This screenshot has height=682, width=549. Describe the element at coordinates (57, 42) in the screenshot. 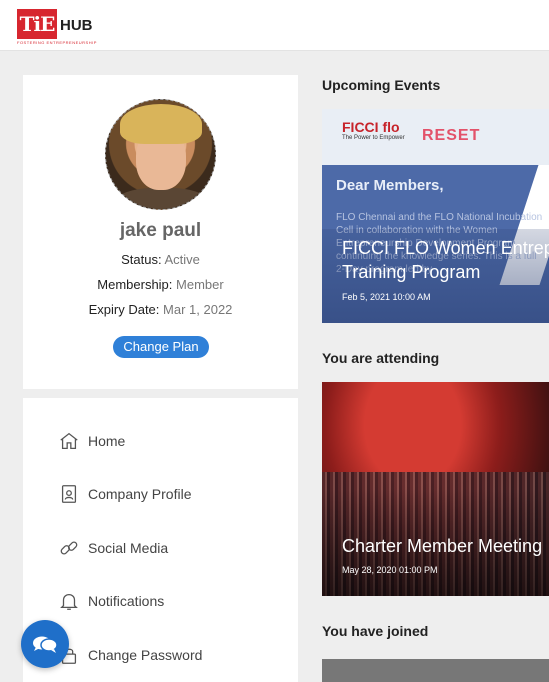

I see `logo-tagline: FOSTERING ENTREPRENEURSHIP` at that location.